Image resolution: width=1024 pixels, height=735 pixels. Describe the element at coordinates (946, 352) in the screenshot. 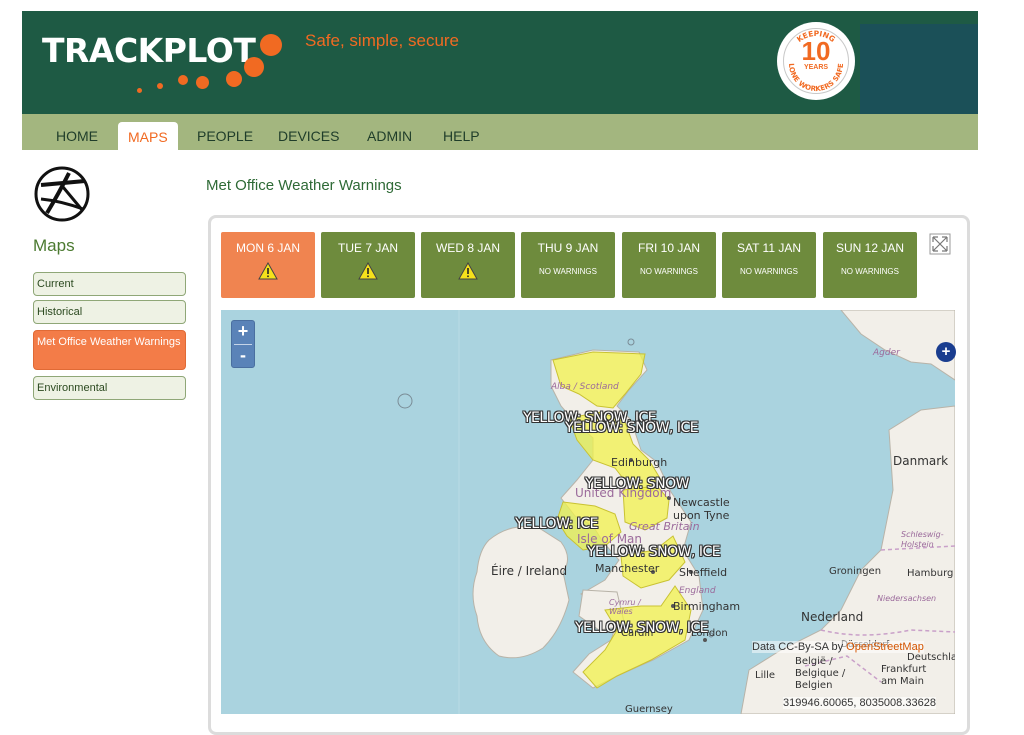

I see `map-corner-button: +` at that location.